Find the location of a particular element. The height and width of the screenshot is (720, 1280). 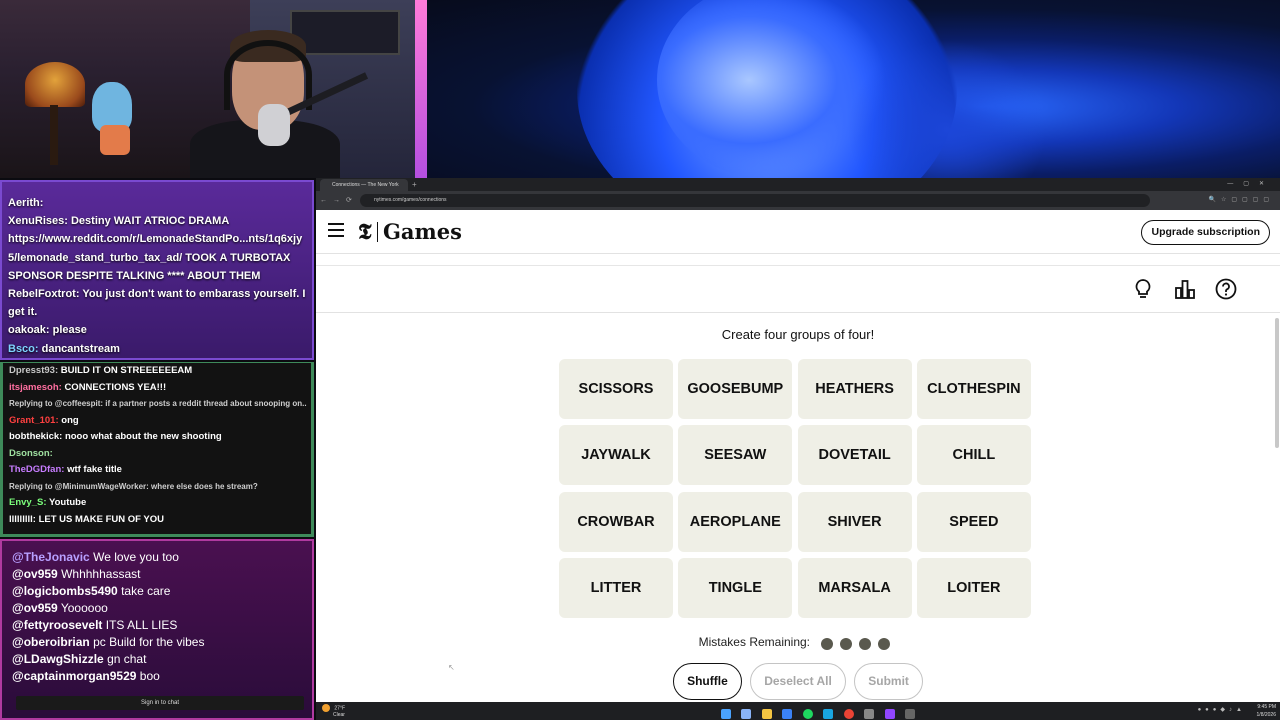

chat-message: SPONSOR DESPITE TALKING **** ABOUT THEM is located at coordinates (158, 276).